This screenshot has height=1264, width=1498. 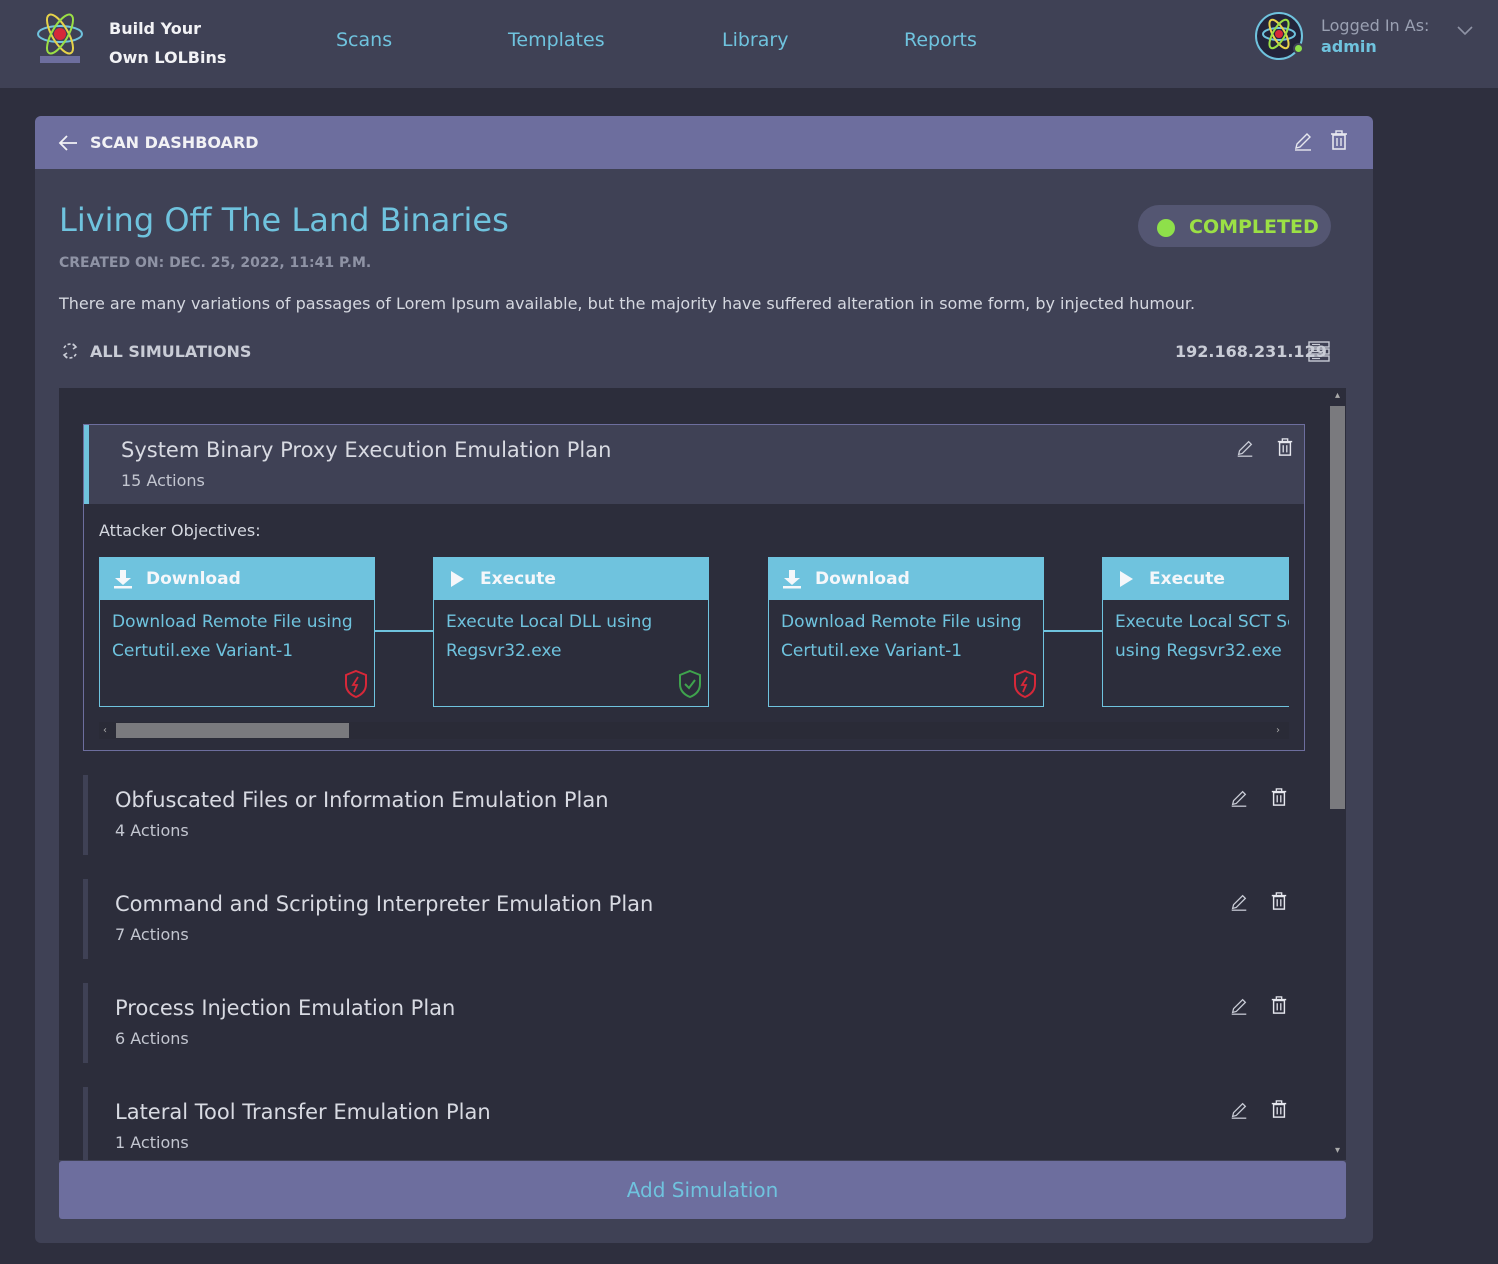 I want to click on online-status-dot, so click(x=1298, y=48).